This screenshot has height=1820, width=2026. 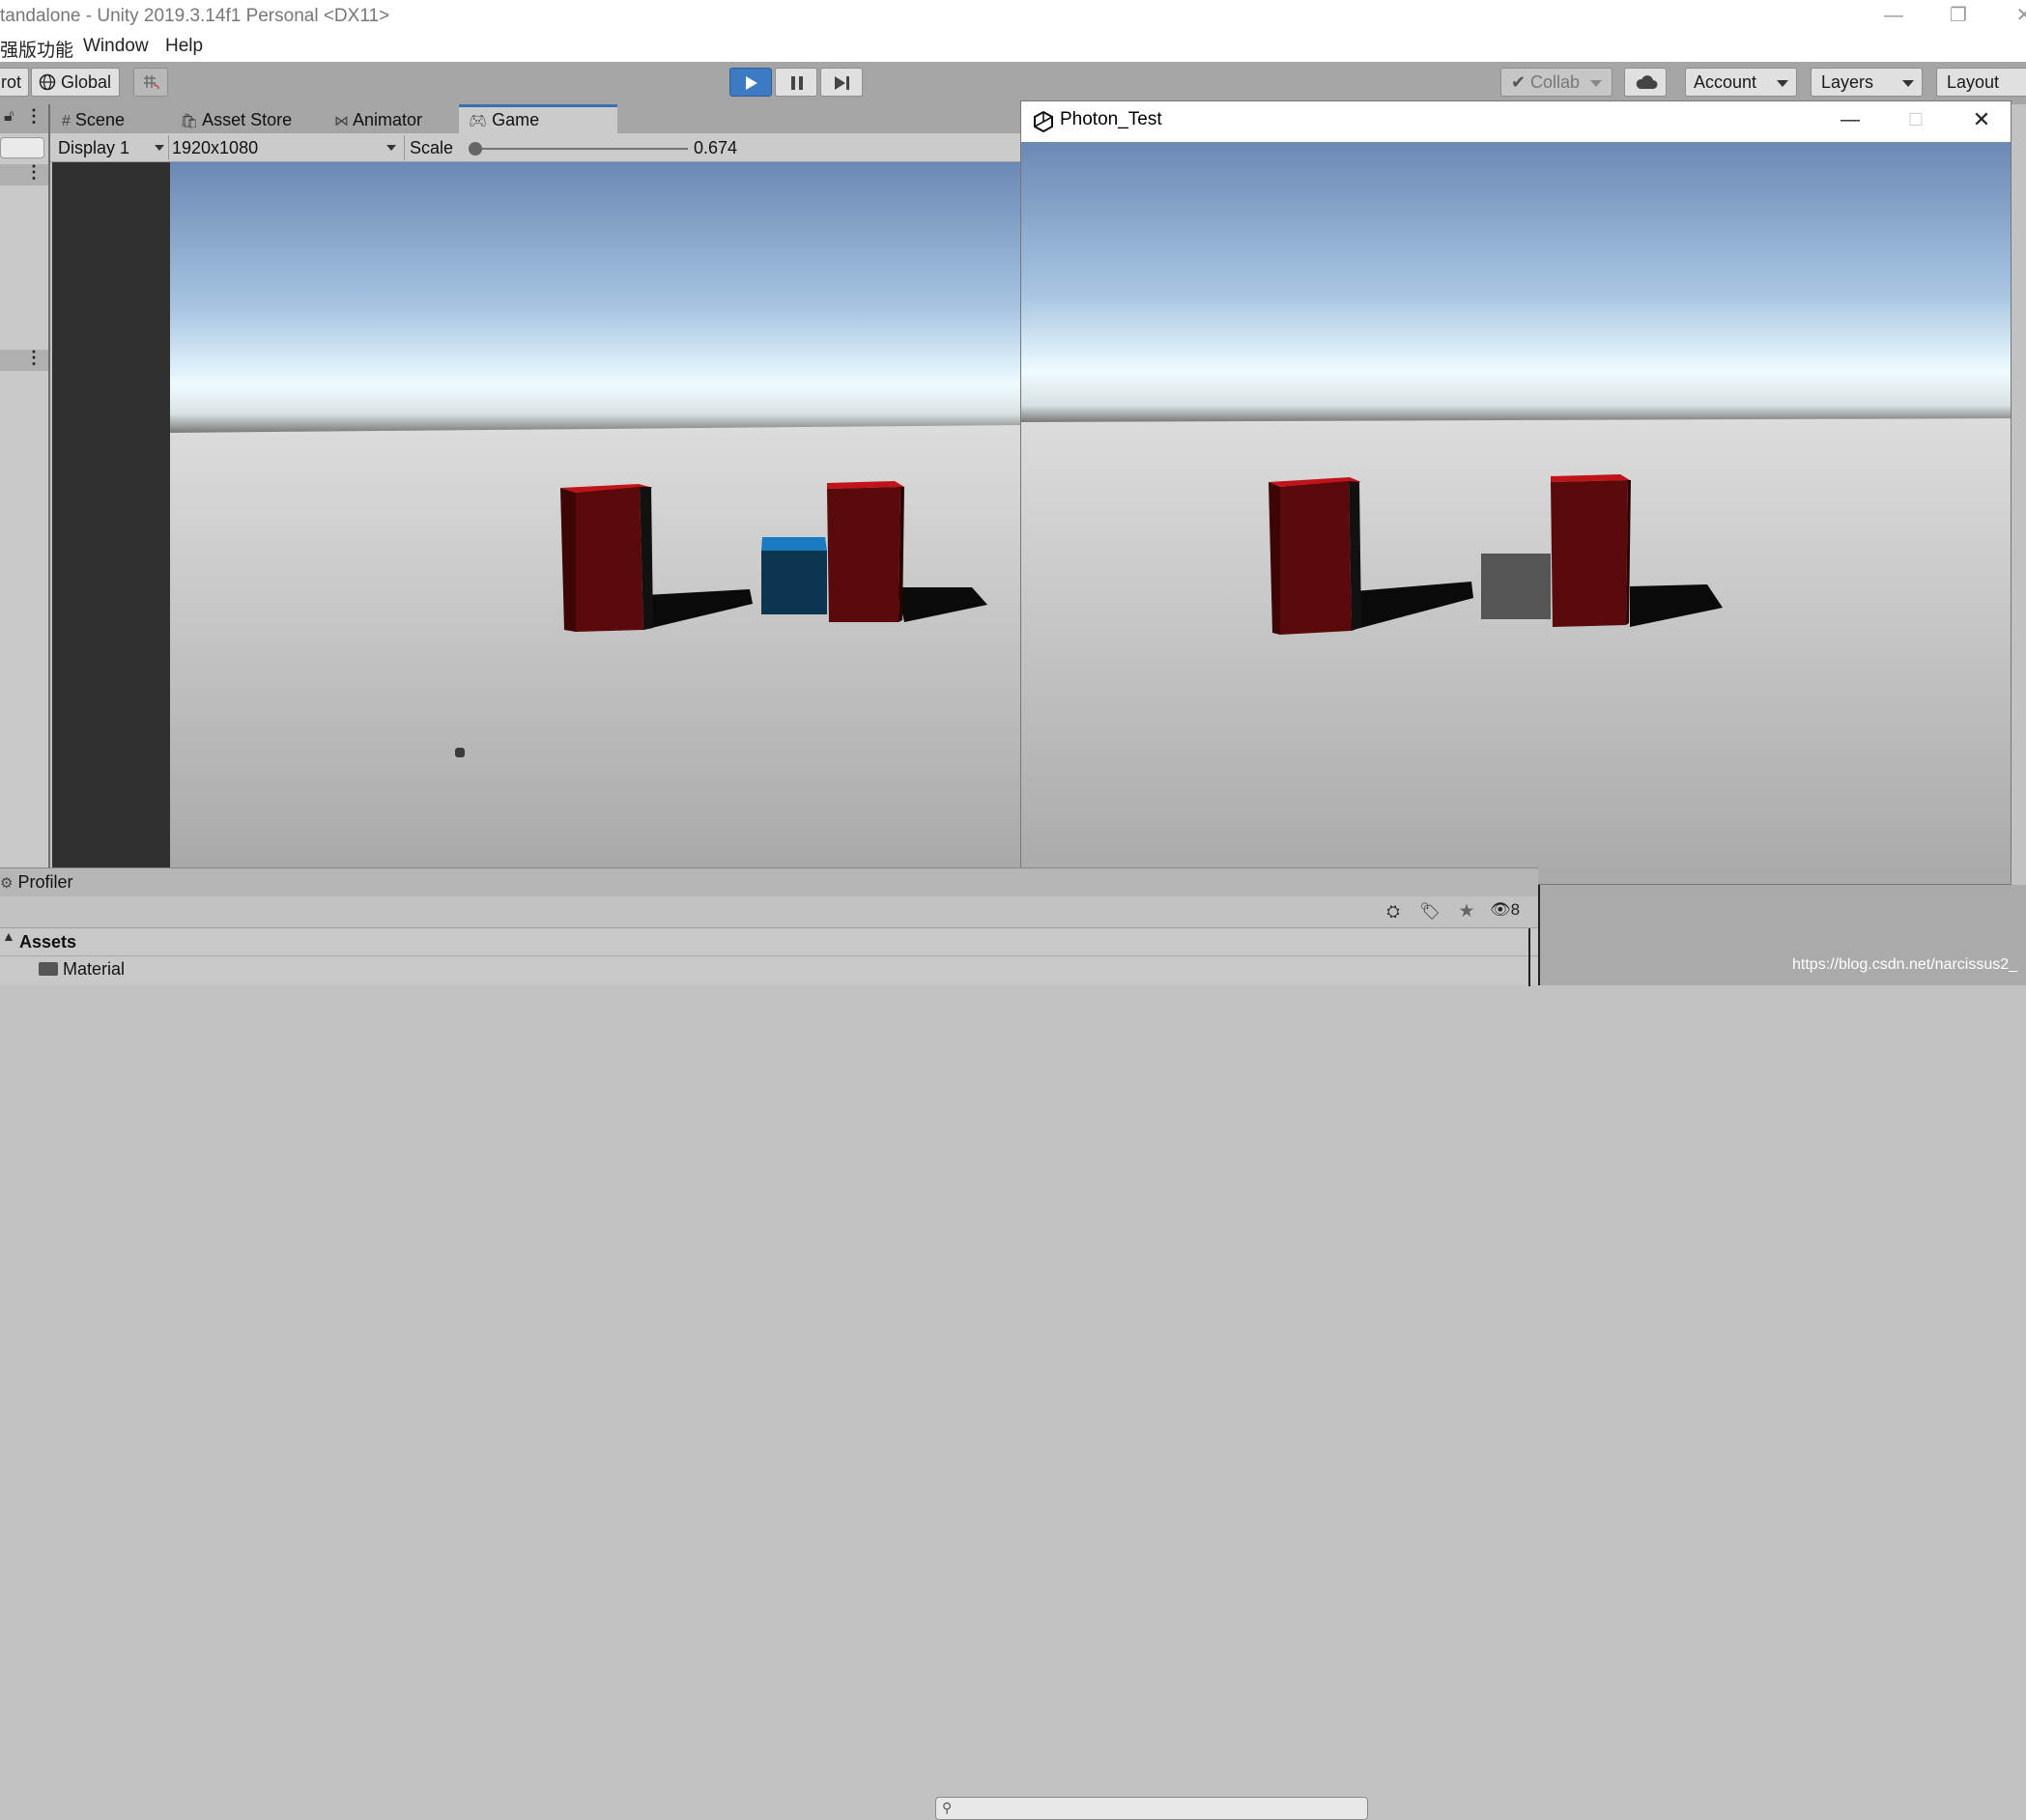 What do you see at coordinates (48, 969) in the screenshot?
I see `folder-icon` at bounding box center [48, 969].